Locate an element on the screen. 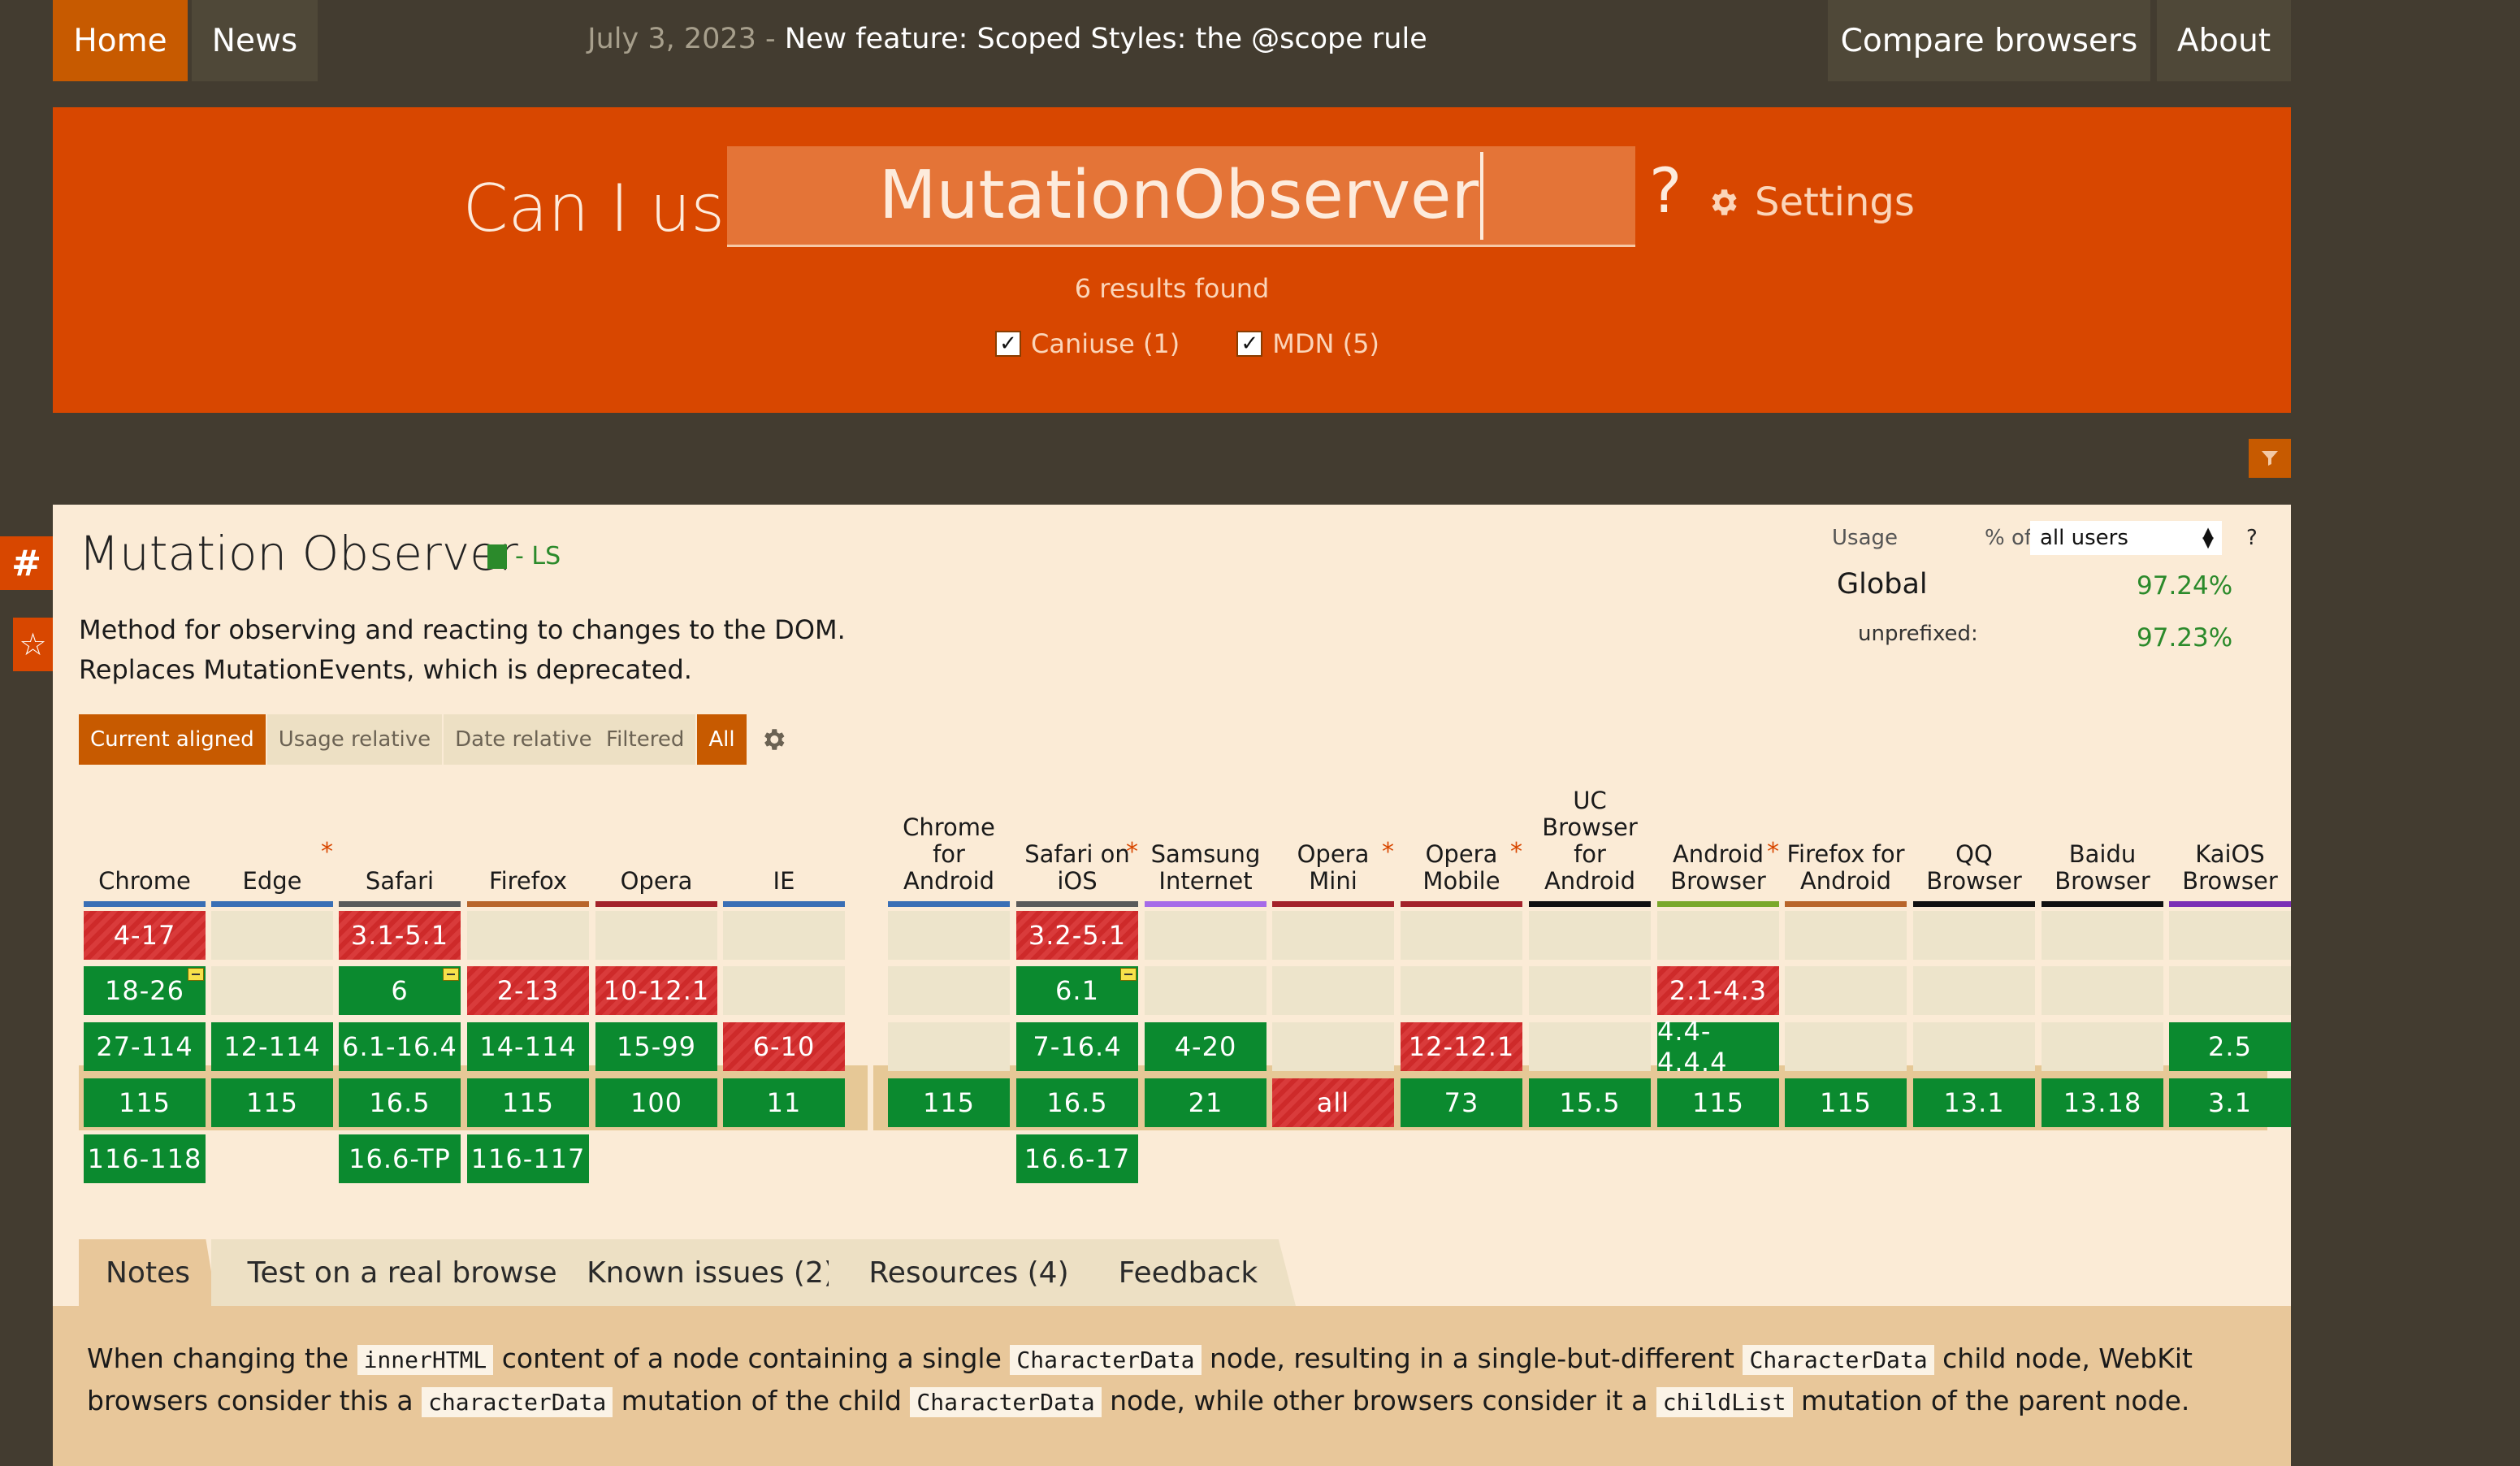  support-cell-ie: 6-10 is located at coordinates (784, 1046).